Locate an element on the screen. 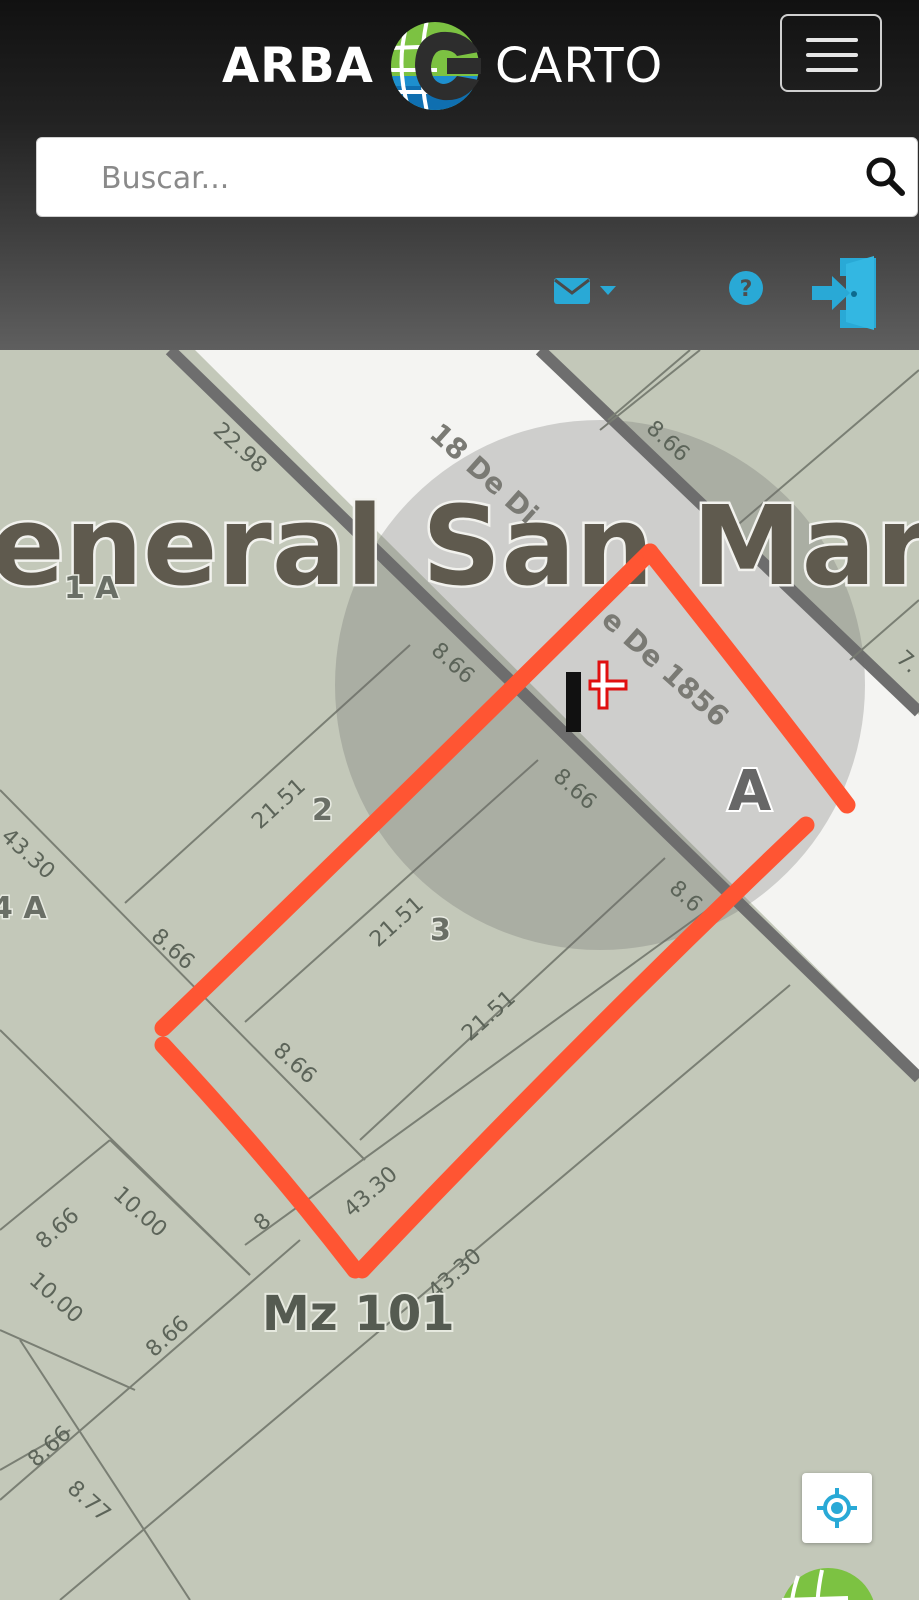  lot-number-partial: 4 A is located at coordinates (23, 908).